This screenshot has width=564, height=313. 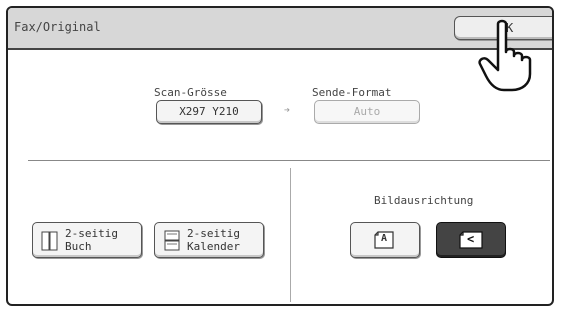 What do you see at coordinates (172, 240) in the screenshot?
I see `calendar-icon` at bounding box center [172, 240].